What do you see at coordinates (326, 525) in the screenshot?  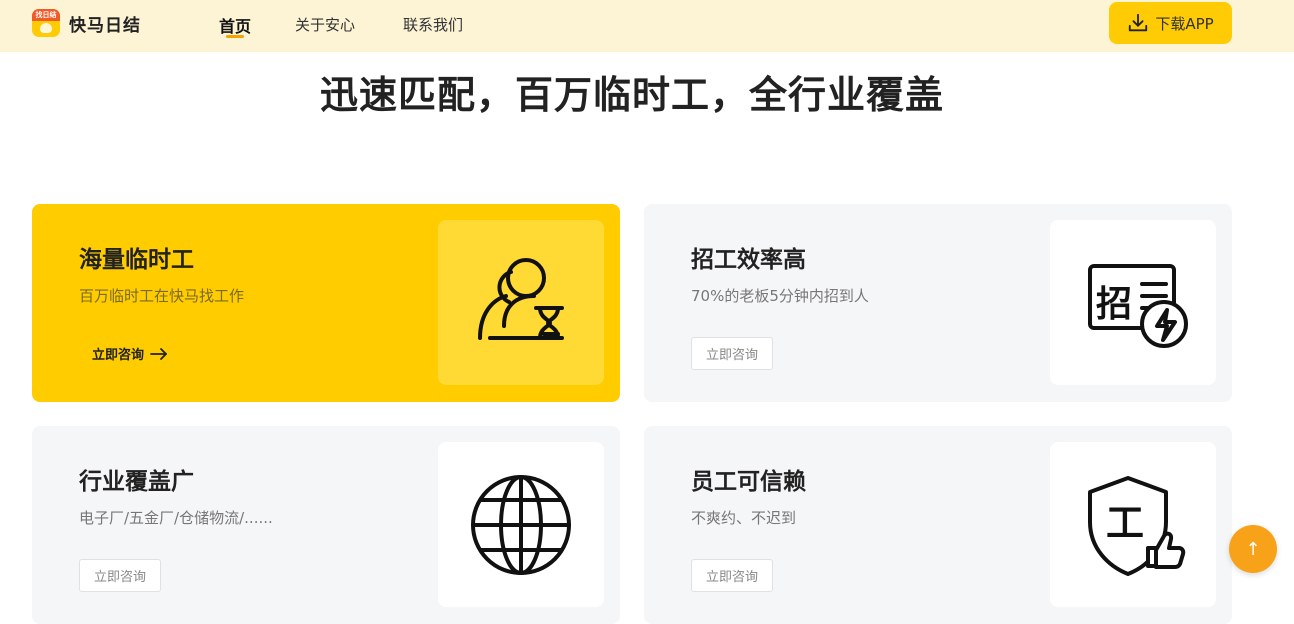 I see `feature-card-industry: 行业覆盖广 电子厂/五金厂/仓储物流/...... 立即咨询` at bounding box center [326, 525].